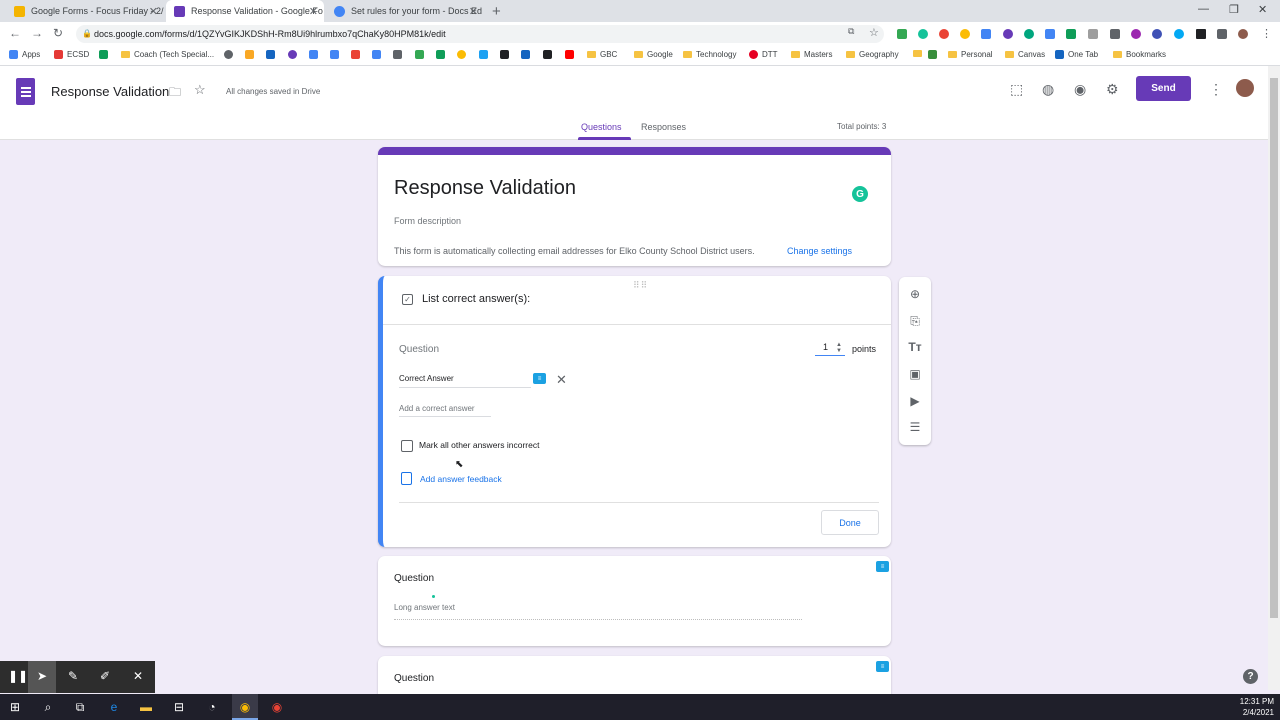 The image size is (1280, 720). Describe the element at coordinates (819, 251) in the screenshot. I see `change-settings-link: Change settings` at that location.